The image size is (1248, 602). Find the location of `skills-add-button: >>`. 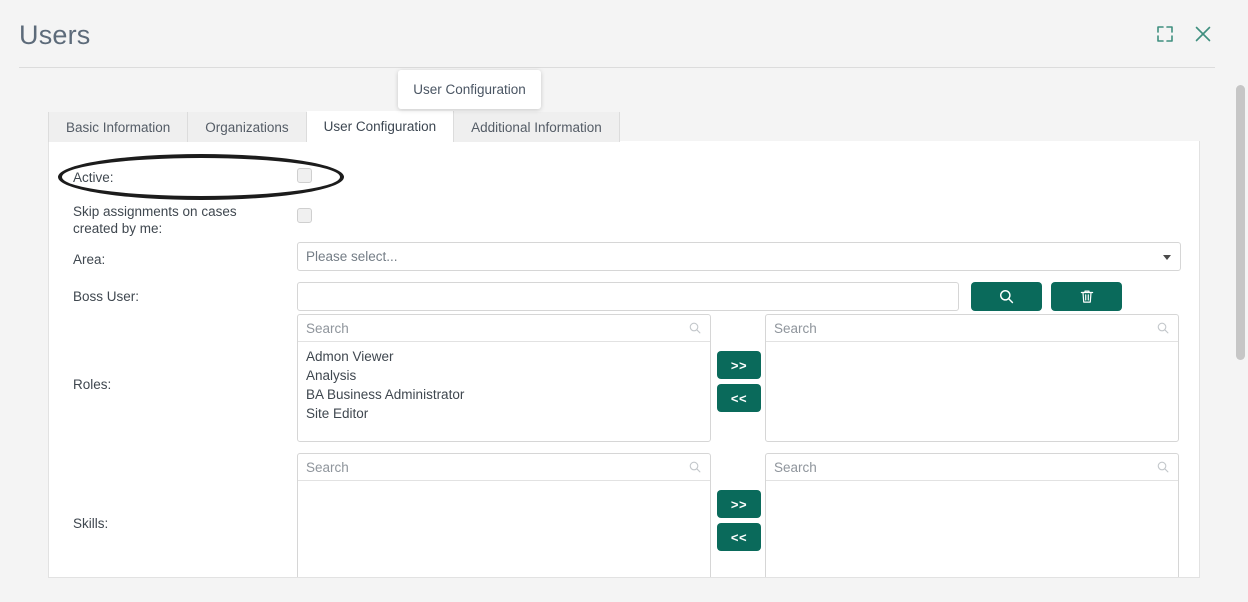

skills-add-button: >> is located at coordinates (739, 504).